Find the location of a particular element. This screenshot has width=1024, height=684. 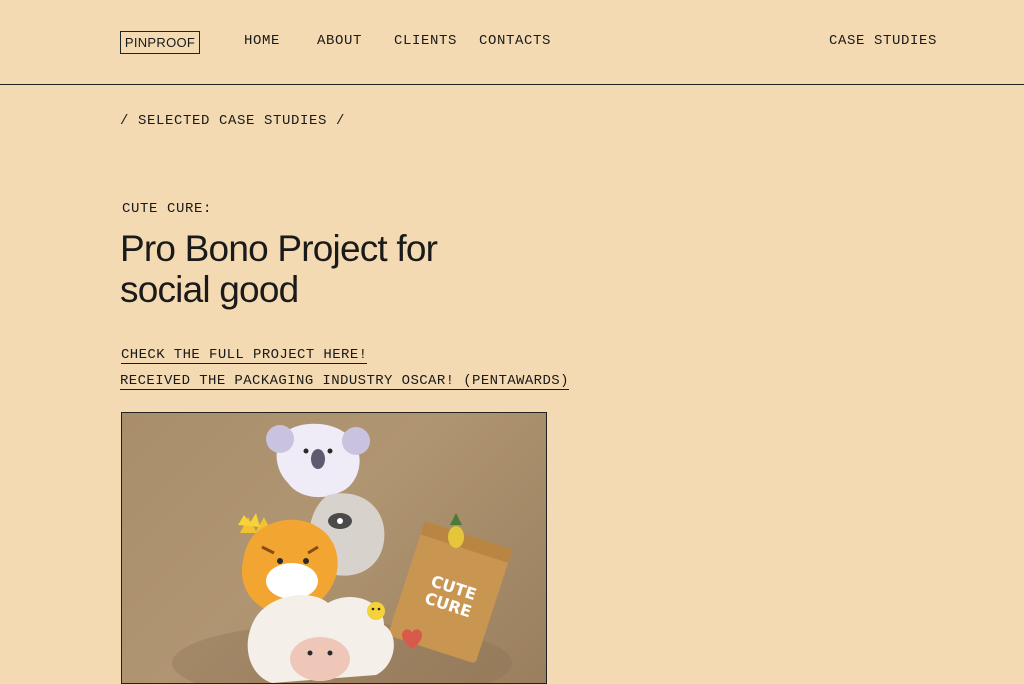

full-project-link: CHECK THE FULL PROJECT HERE! is located at coordinates (244, 355).